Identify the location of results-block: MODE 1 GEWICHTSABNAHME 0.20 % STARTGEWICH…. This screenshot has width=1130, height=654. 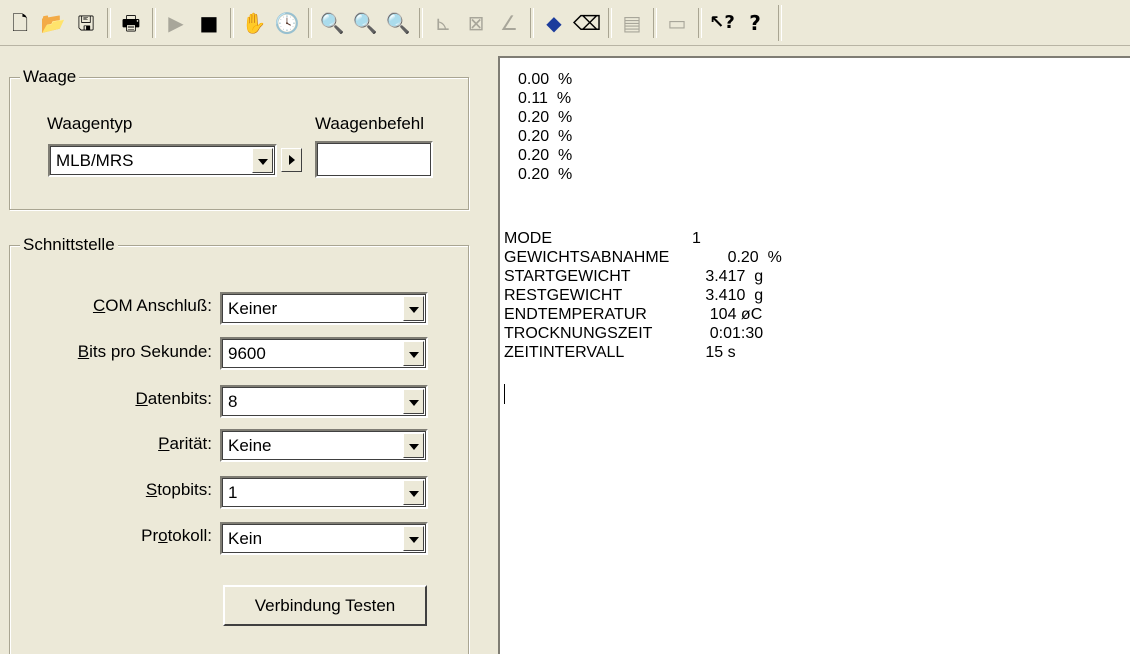
(815, 316).